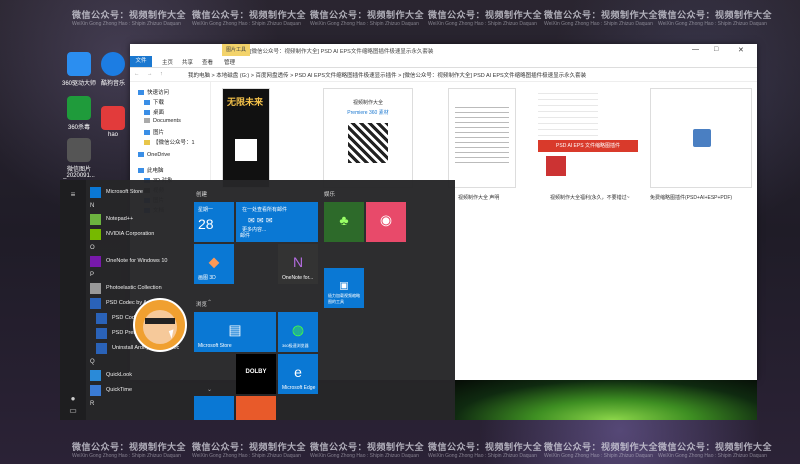  Describe the element at coordinates (154, 155) in the screenshot. I see `nav-item: OneDrive` at that location.